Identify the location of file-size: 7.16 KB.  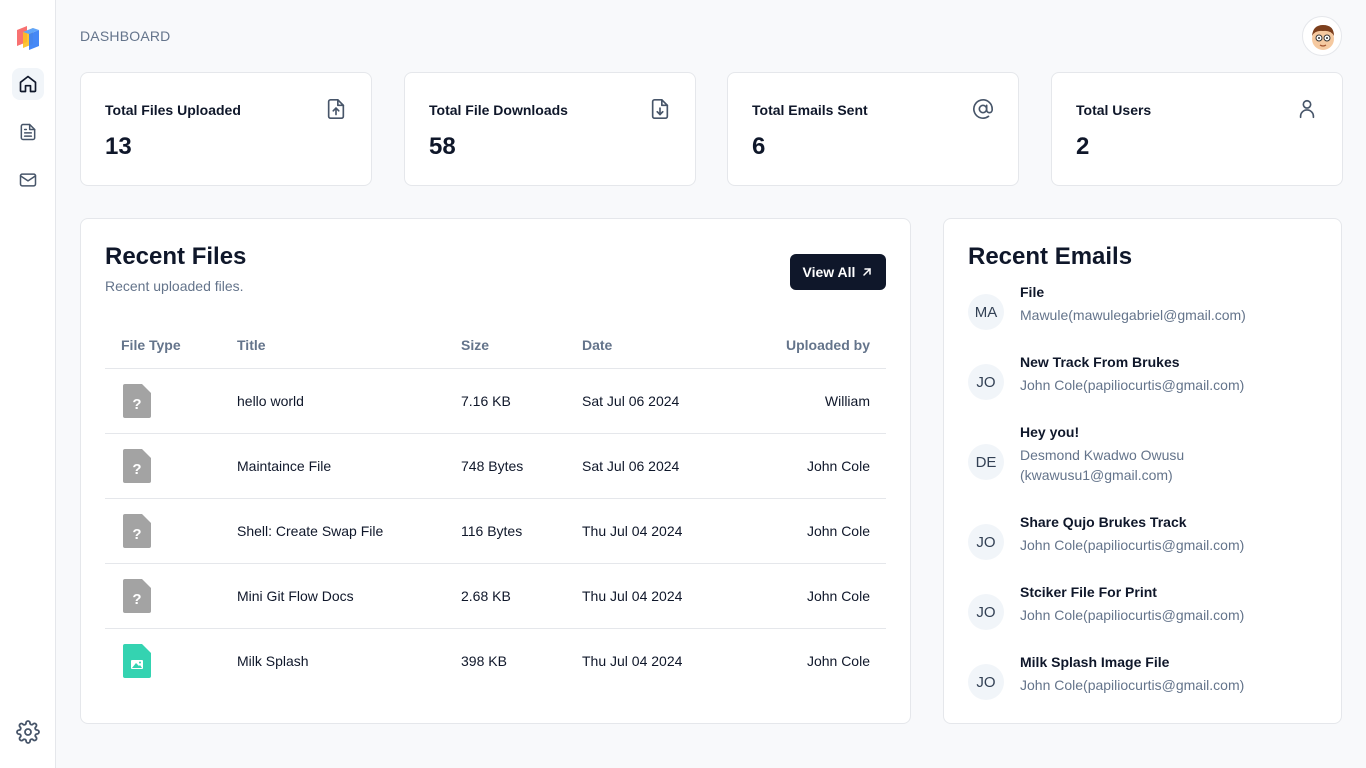
(505, 401).